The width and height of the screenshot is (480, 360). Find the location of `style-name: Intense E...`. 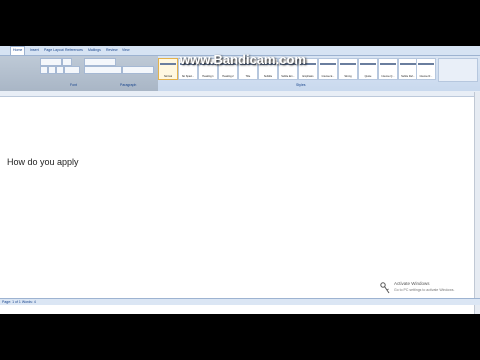

style-name: Intense E... is located at coordinates (328, 76).